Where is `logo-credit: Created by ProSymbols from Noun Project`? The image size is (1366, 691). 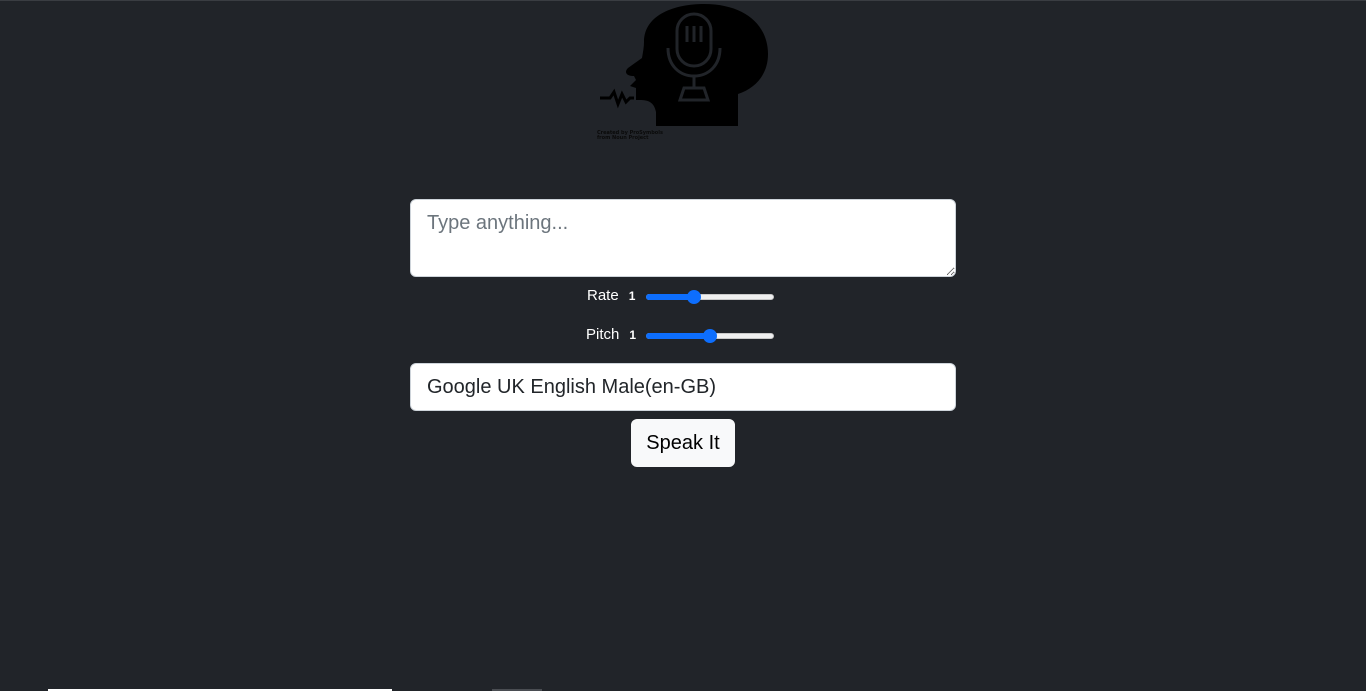 logo-credit: Created by ProSymbols from Noun Project is located at coordinates (630, 135).